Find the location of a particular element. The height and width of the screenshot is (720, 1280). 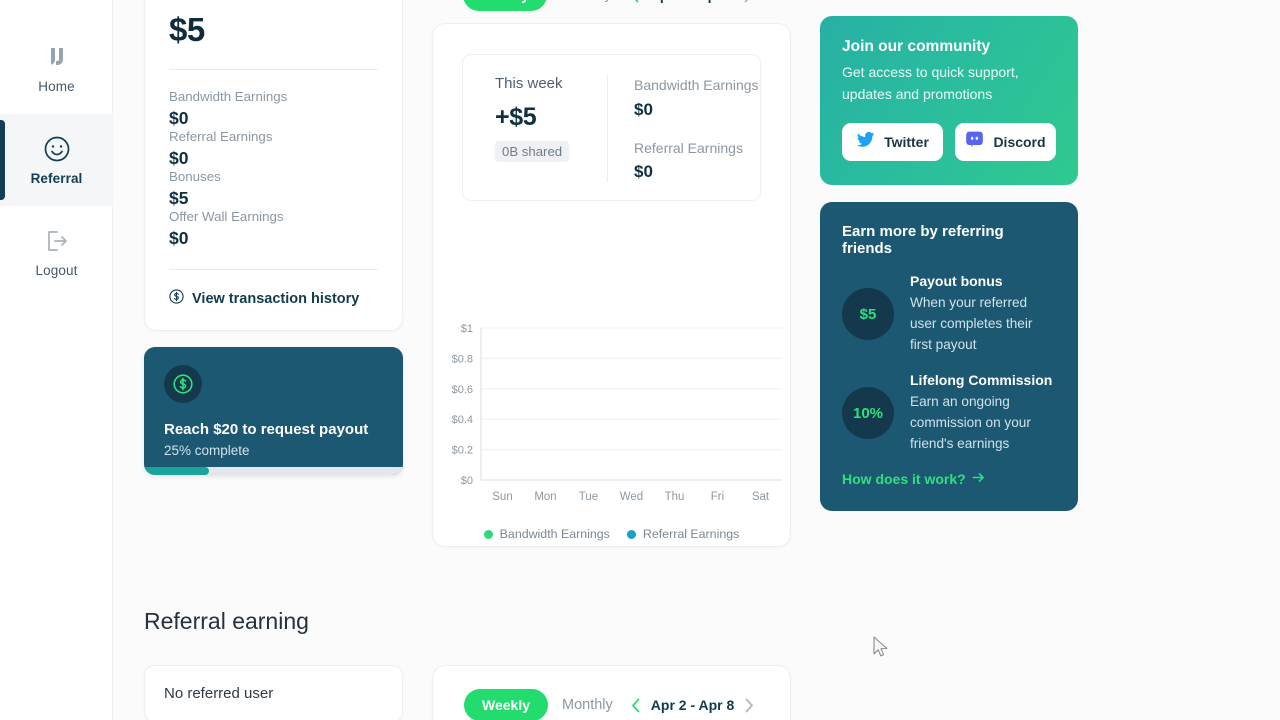

sidebar-item-home: Home is located at coordinates (56, 68).